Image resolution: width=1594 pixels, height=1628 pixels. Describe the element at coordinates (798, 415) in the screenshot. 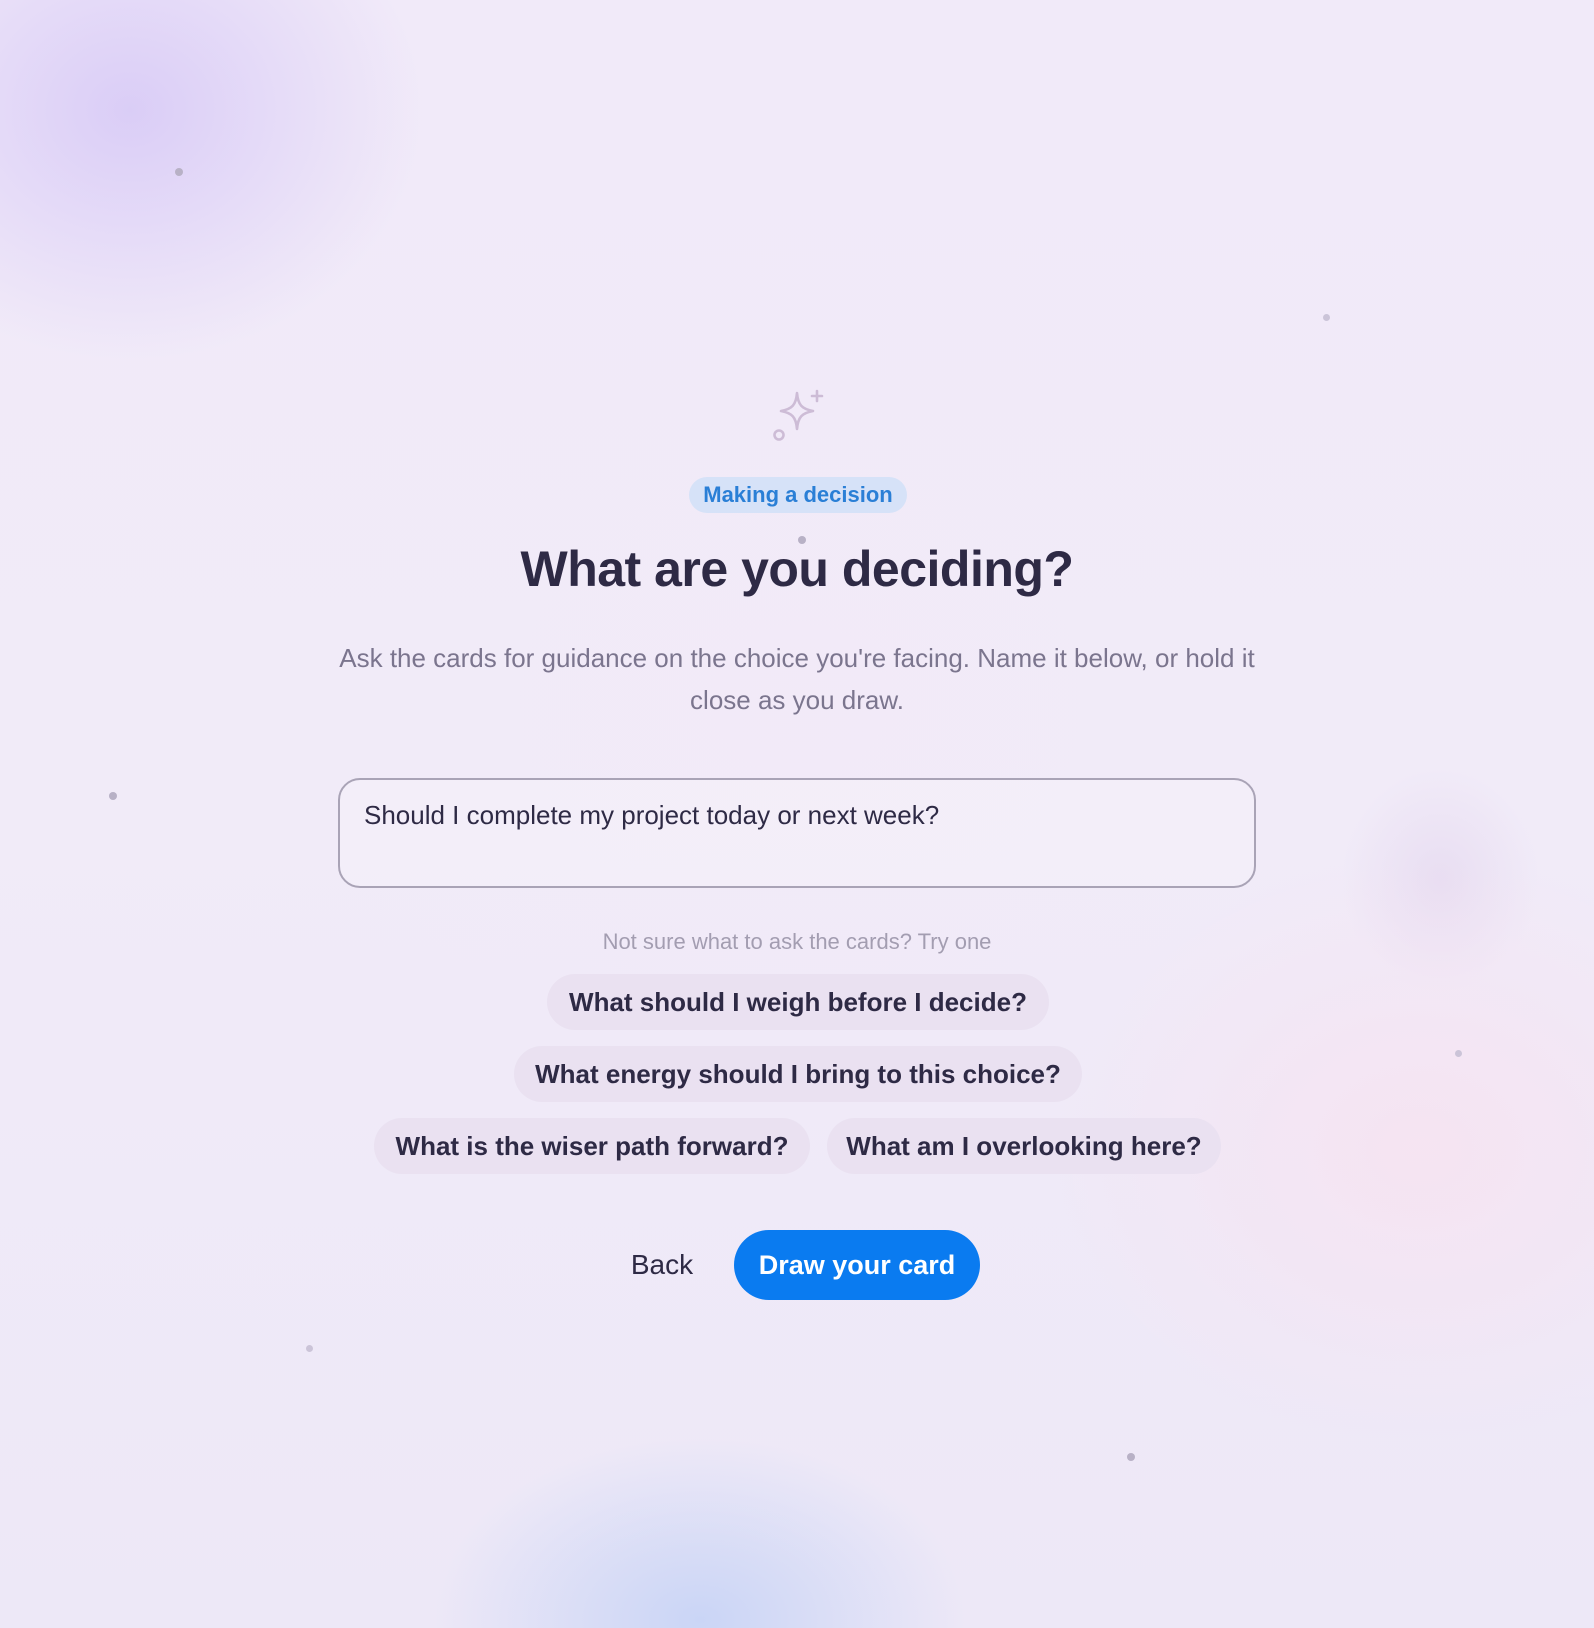

I see `sparkle-icon` at that location.